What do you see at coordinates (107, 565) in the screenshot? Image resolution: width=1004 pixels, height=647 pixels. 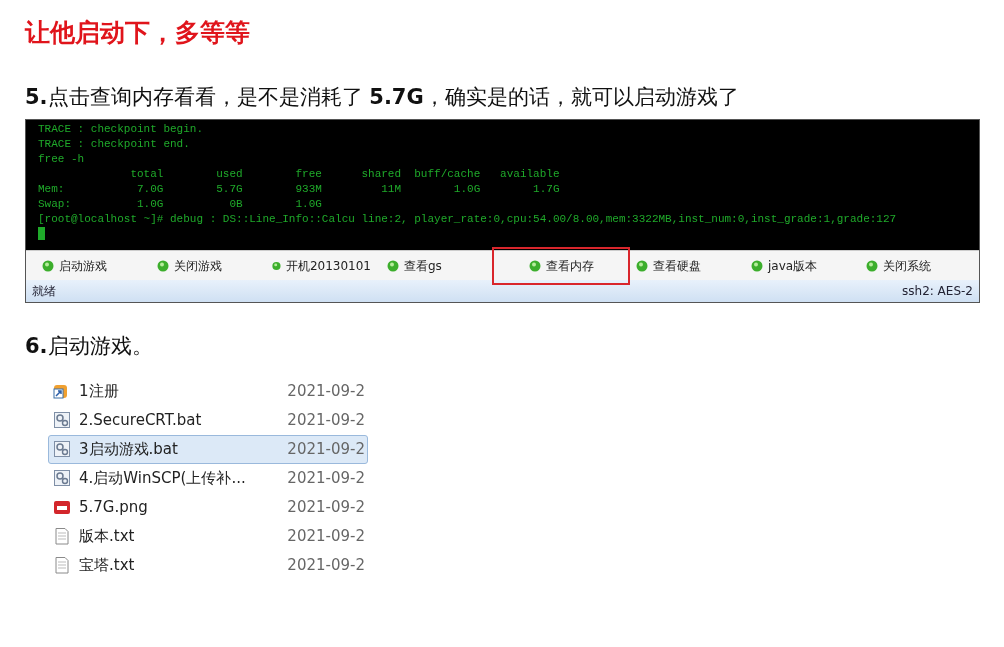 I see `file-name: 宝塔.txt` at bounding box center [107, 565].